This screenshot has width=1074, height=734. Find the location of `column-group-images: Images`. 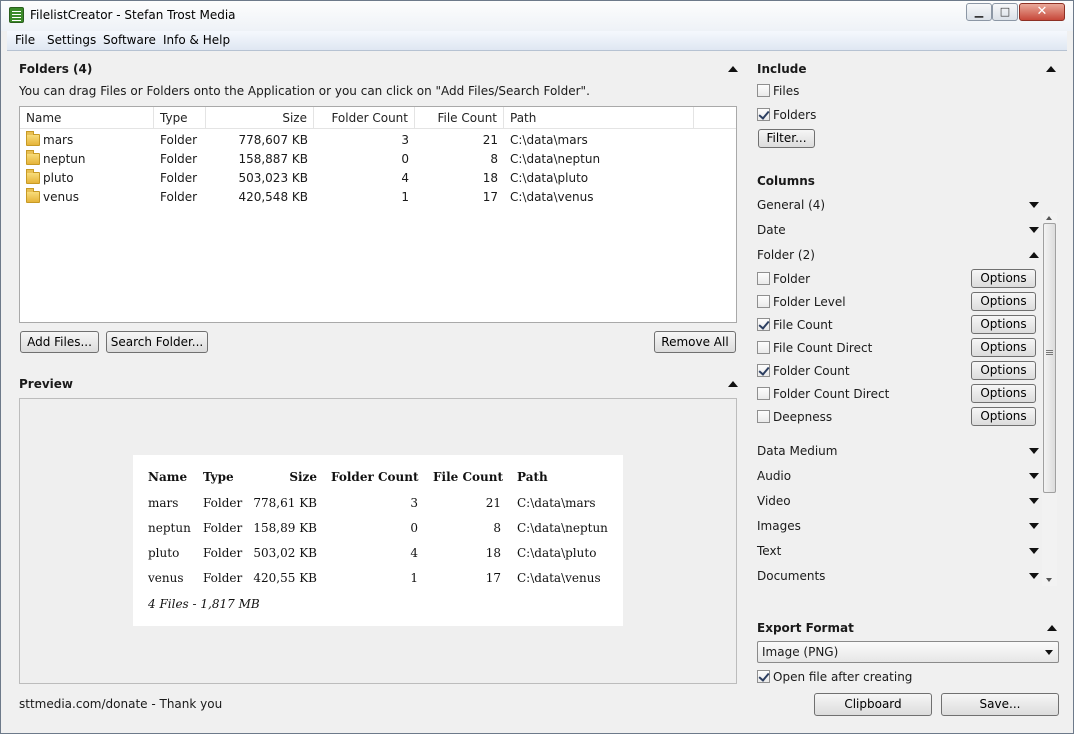

column-group-images: Images is located at coordinates (779, 526).